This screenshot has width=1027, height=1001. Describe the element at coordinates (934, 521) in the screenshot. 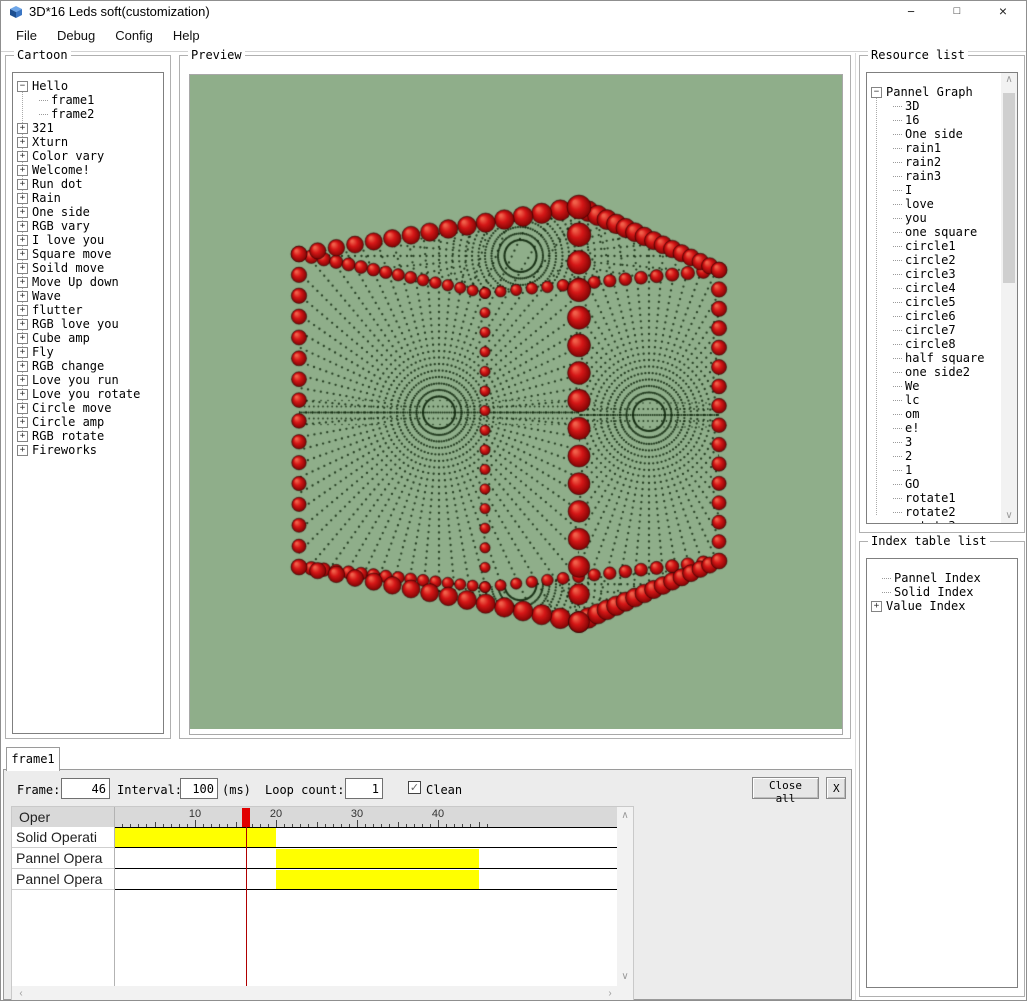

I see `tree-item-rotate3: rotate3` at that location.